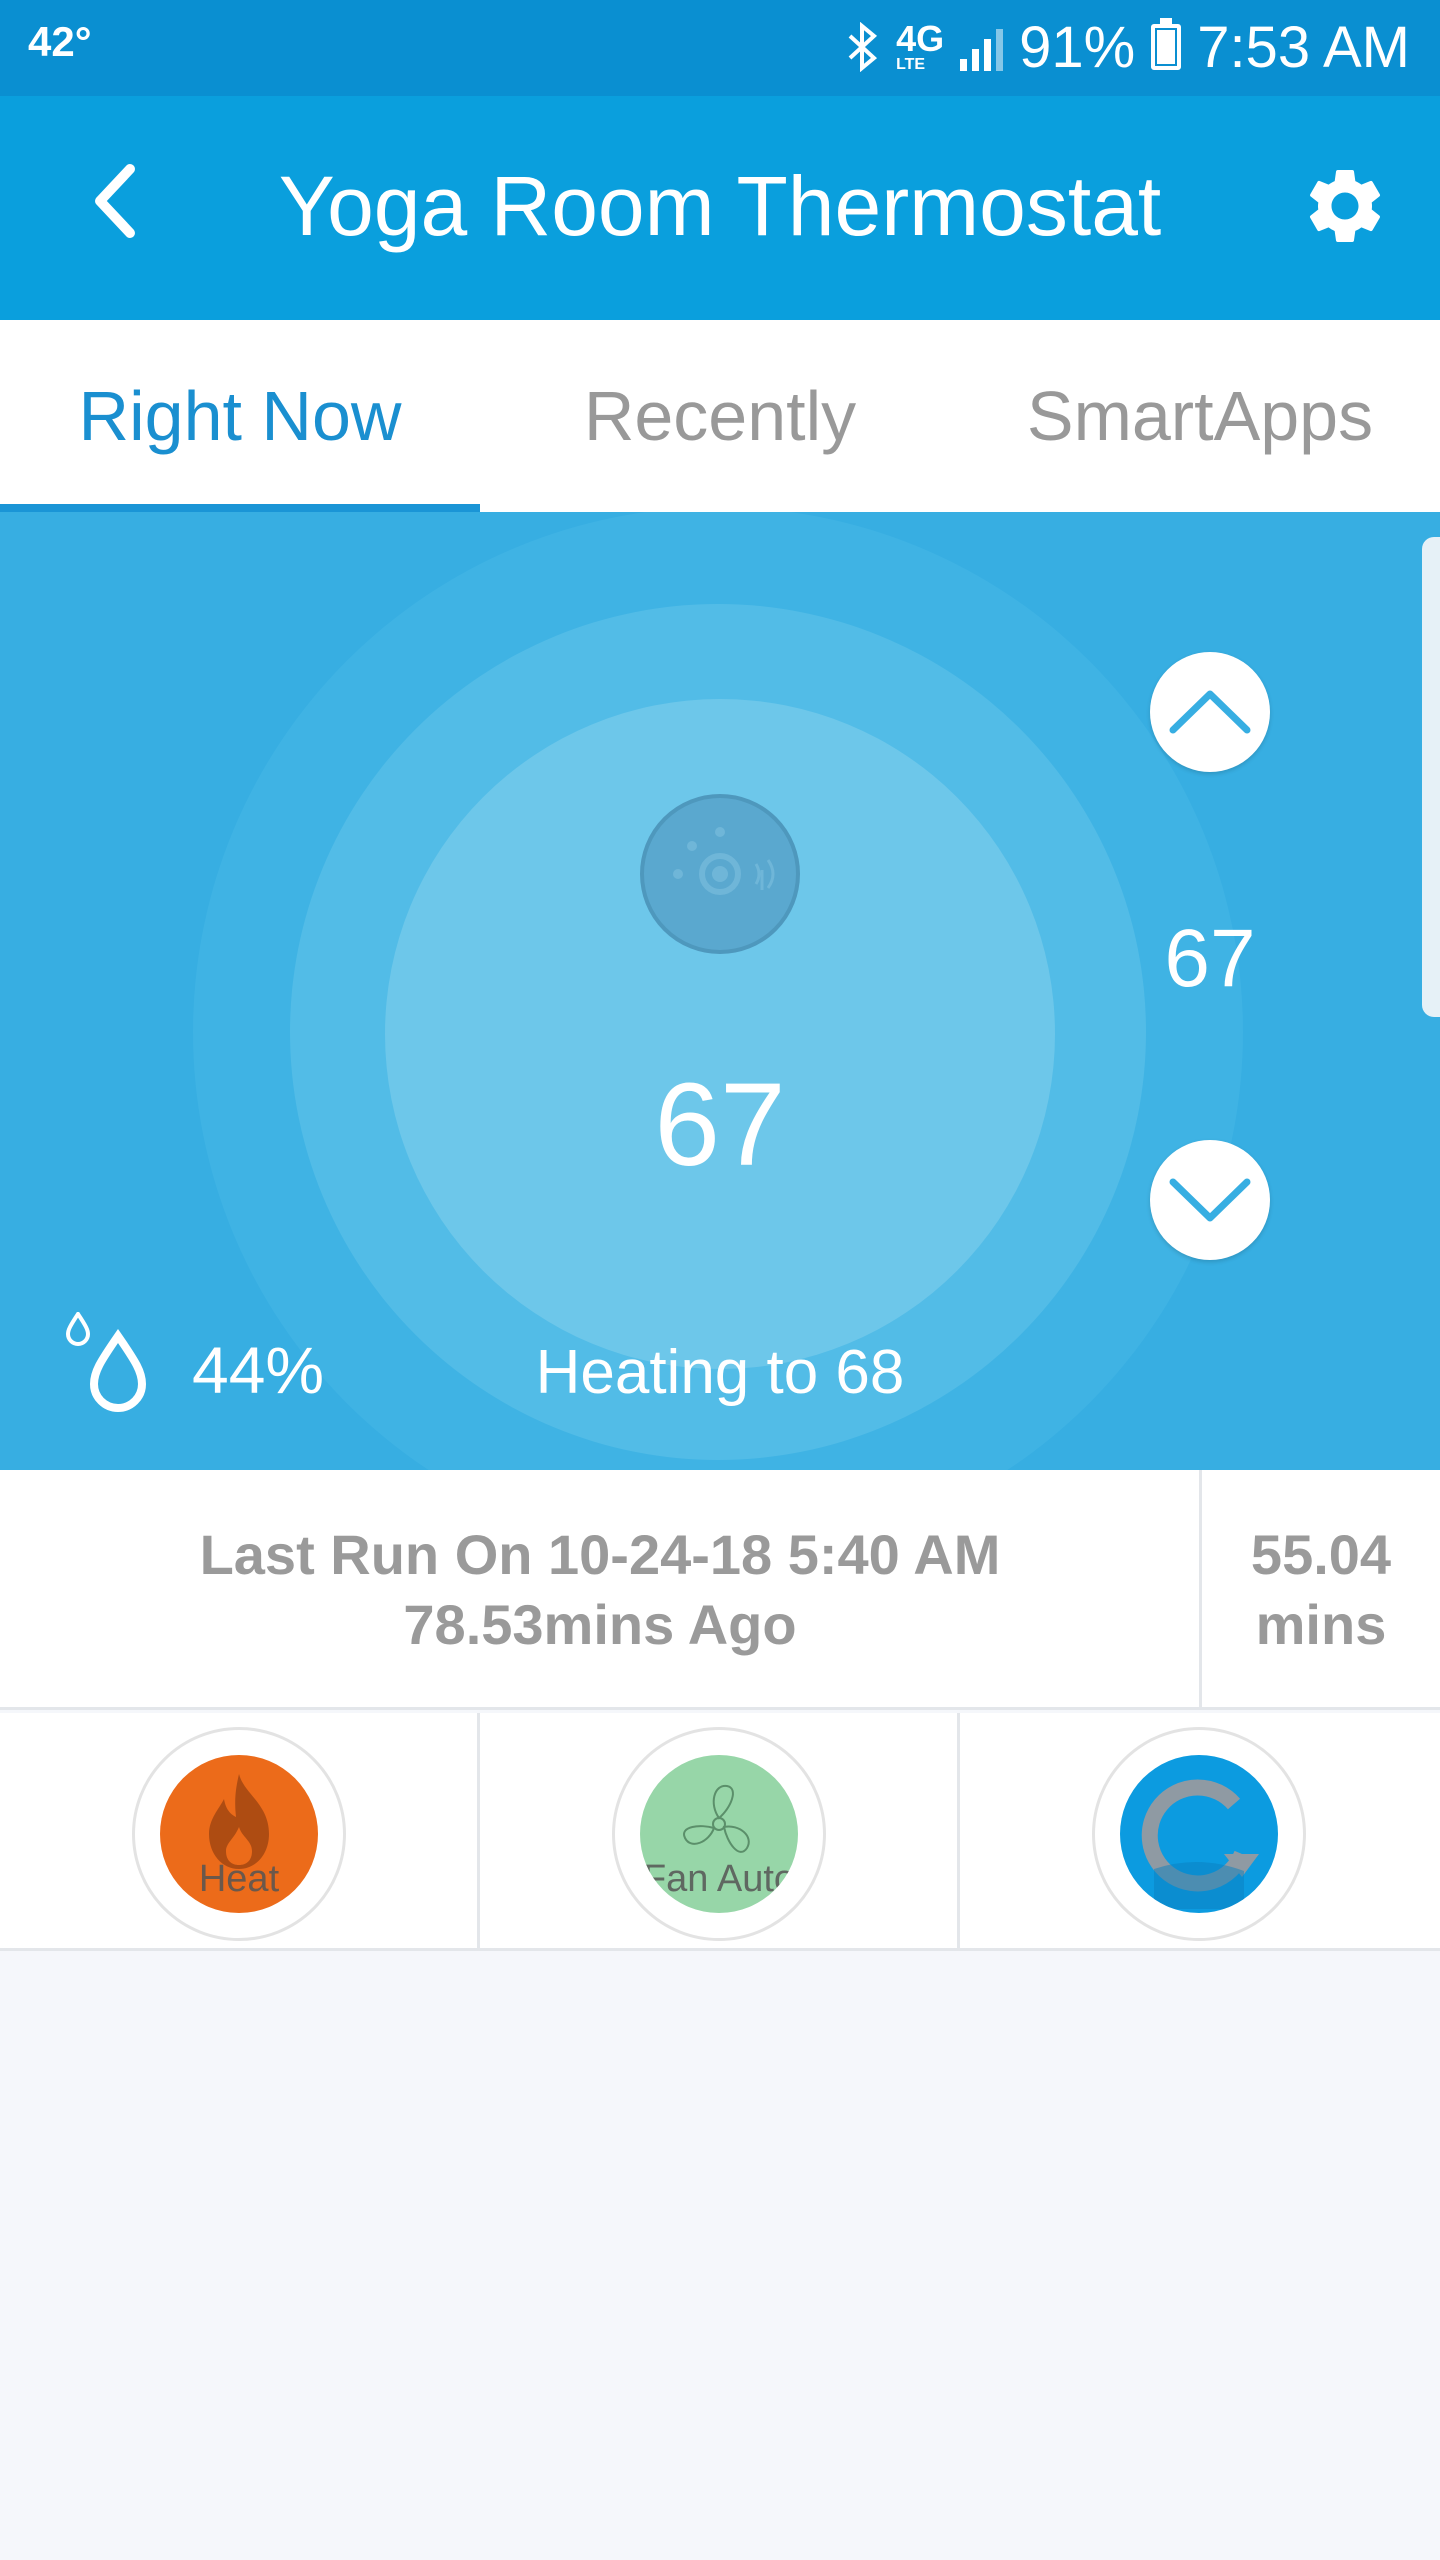 The height and width of the screenshot is (2560, 1440). Describe the element at coordinates (600, 1554) in the screenshot. I see `last-run-date: Last Run On 10-24-18 5:40 AM` at that location.